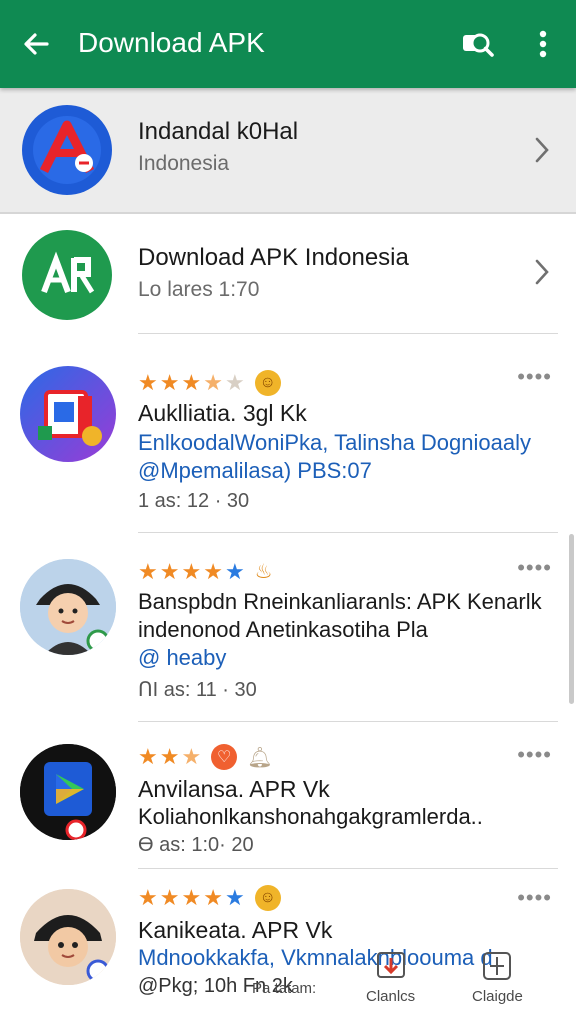 The width and height of the screenshot is (576, 1024). What do you see at coordinates (283, 629) in the screenshot?
I see `post-description: indenonod Anetinkasotiha Pla` at bounding box center [283, 629].